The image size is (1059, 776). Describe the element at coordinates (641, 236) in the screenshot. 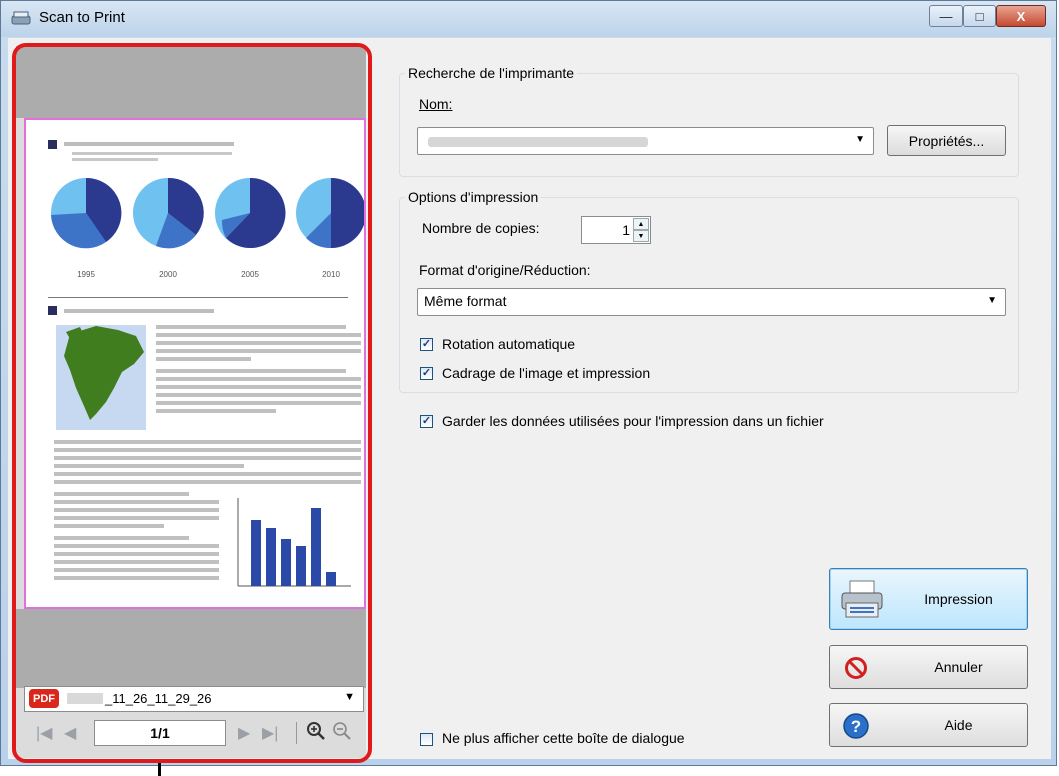

I see `stepper-down-icon: ▼` at that location.